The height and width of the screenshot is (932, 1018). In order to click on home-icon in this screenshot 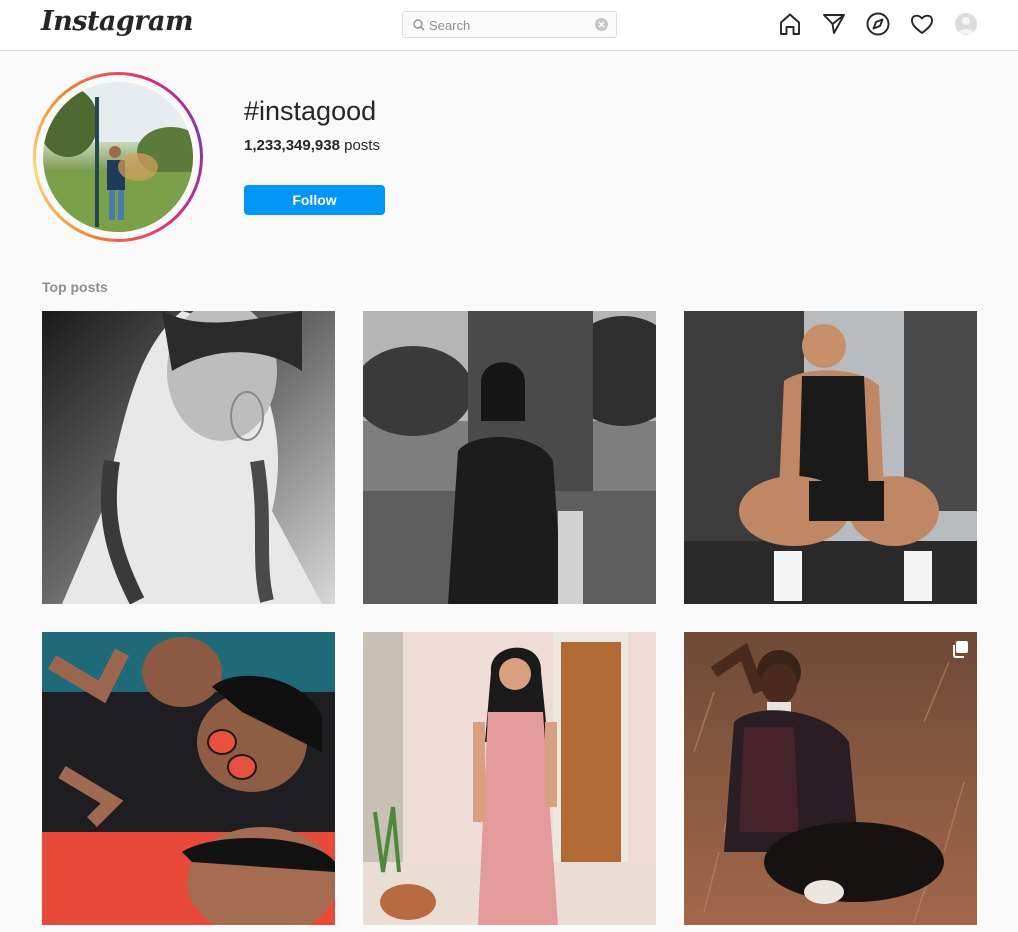, I will do `click(790, 24)`.